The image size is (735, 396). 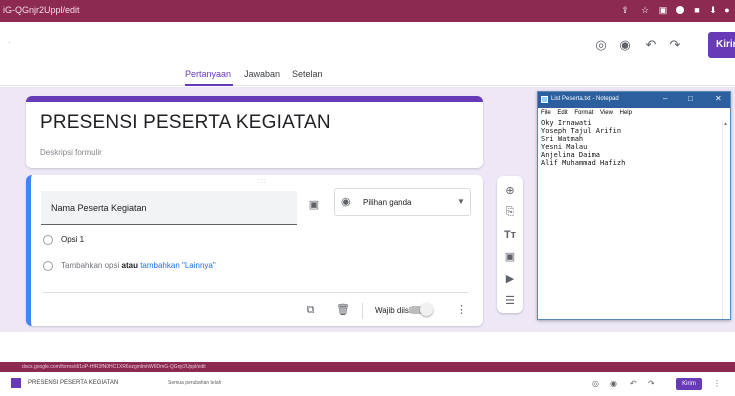 What do you see at coordinates (697, 10) in the screenshot?
I see `extension-icon: ■` at bounding box center [697, 10].